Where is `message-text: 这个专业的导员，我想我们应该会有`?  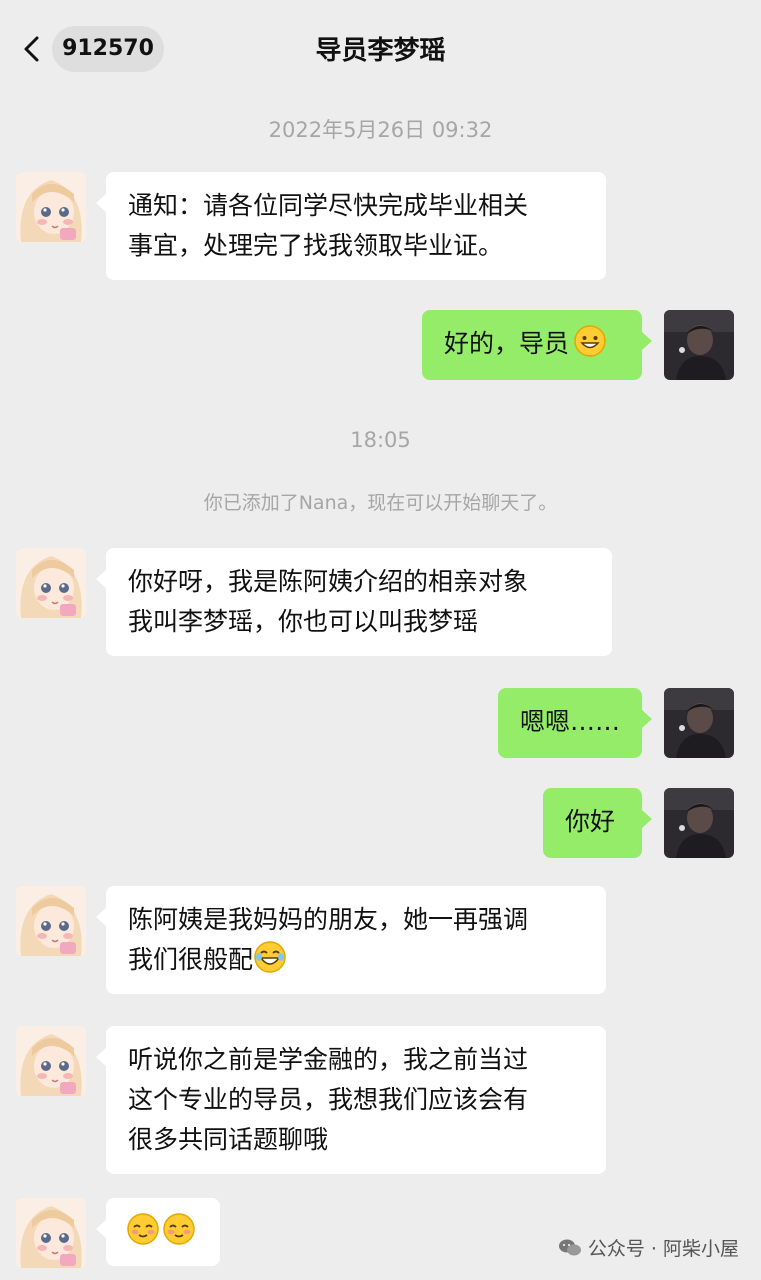
message-text: 这个专业的导员，我想我们应该会有 is located at coordinates (328, 1099).